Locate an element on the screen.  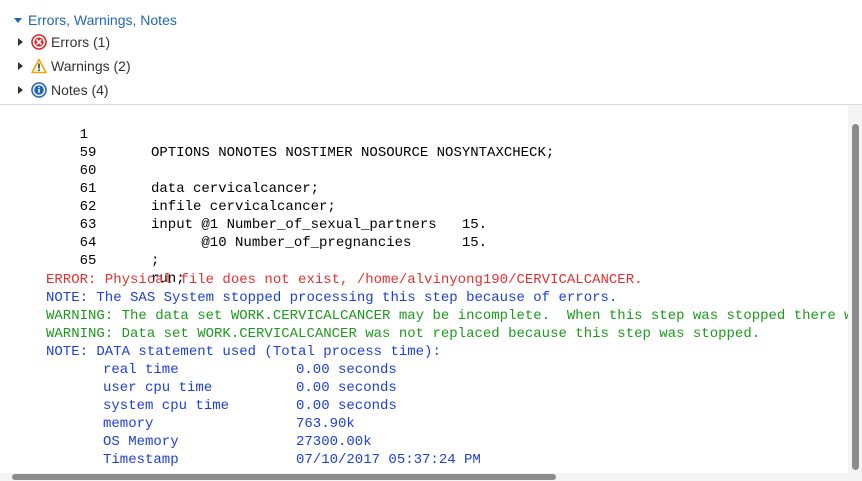
stat-row: Timestamp 07/10/2017 05:37:24 PM is located at coordinates (424, 460).